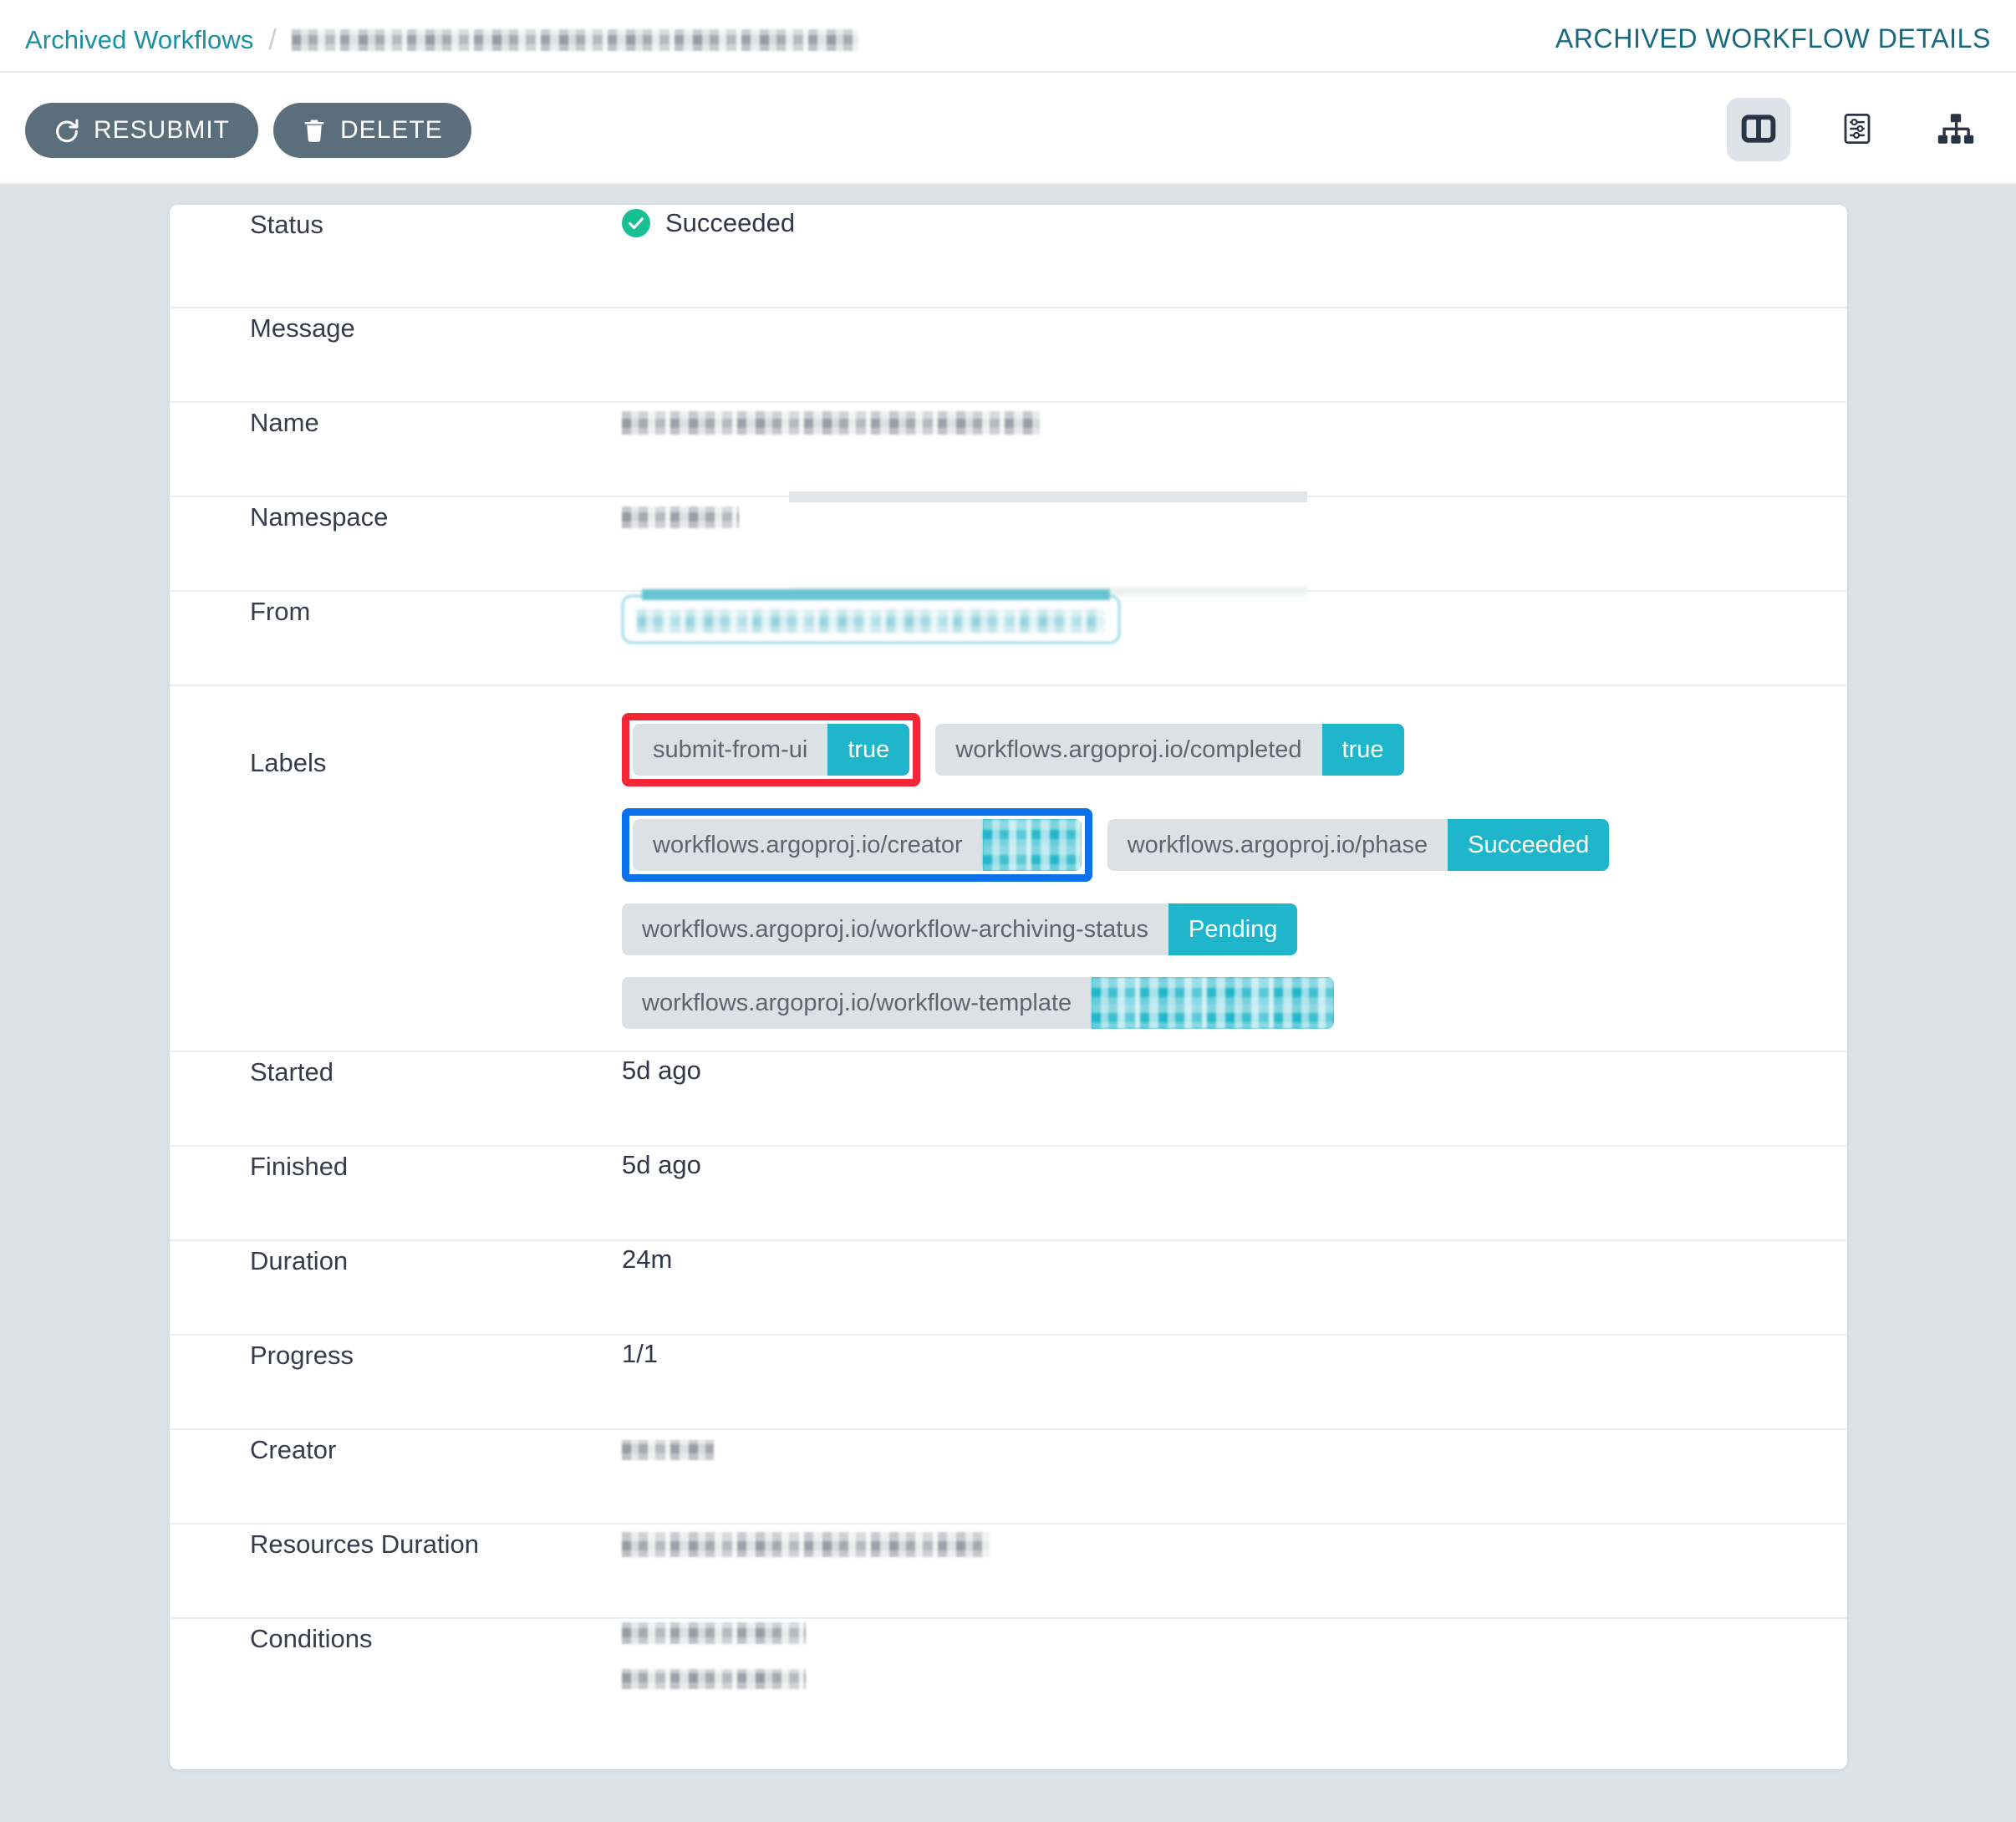 This screenshot has height=1822, width=2016. I want to click on workflow-template-value-redacted, so click(1213, 1003).